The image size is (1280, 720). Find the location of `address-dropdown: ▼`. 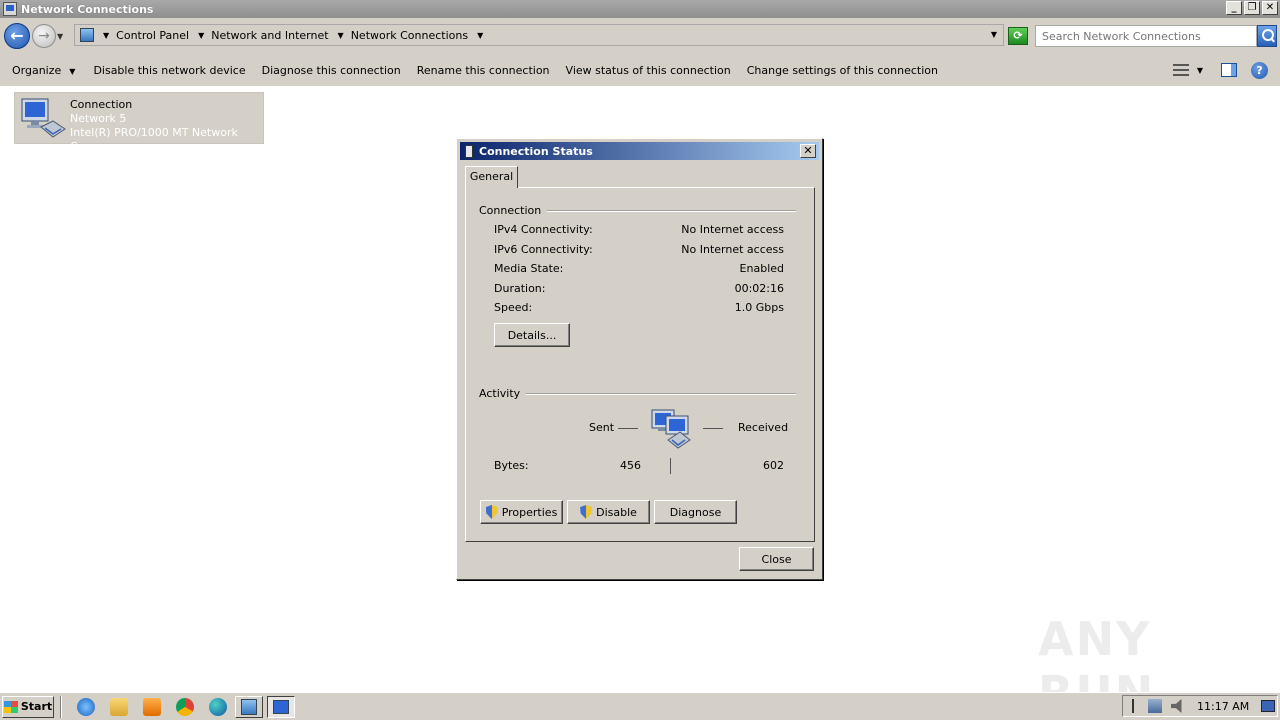

address-dropdown: ▼ is located at coordinates (994, 34).